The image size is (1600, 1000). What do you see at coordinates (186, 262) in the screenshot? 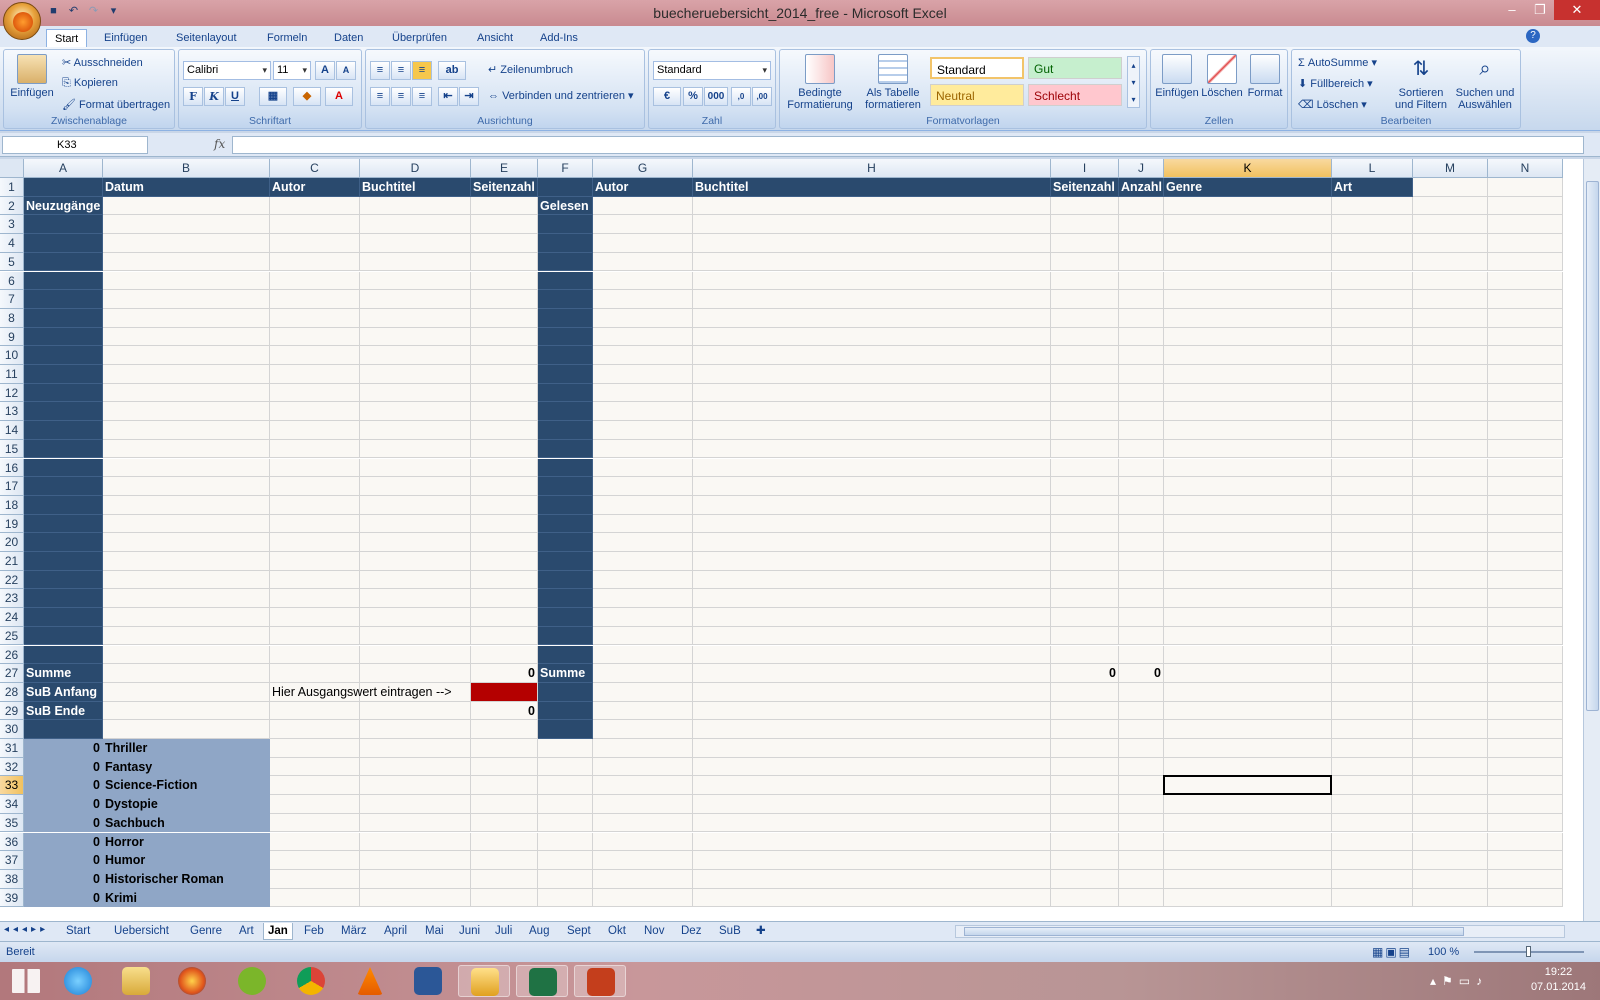
I see `cell-b5` at bounding box center [186, 262].